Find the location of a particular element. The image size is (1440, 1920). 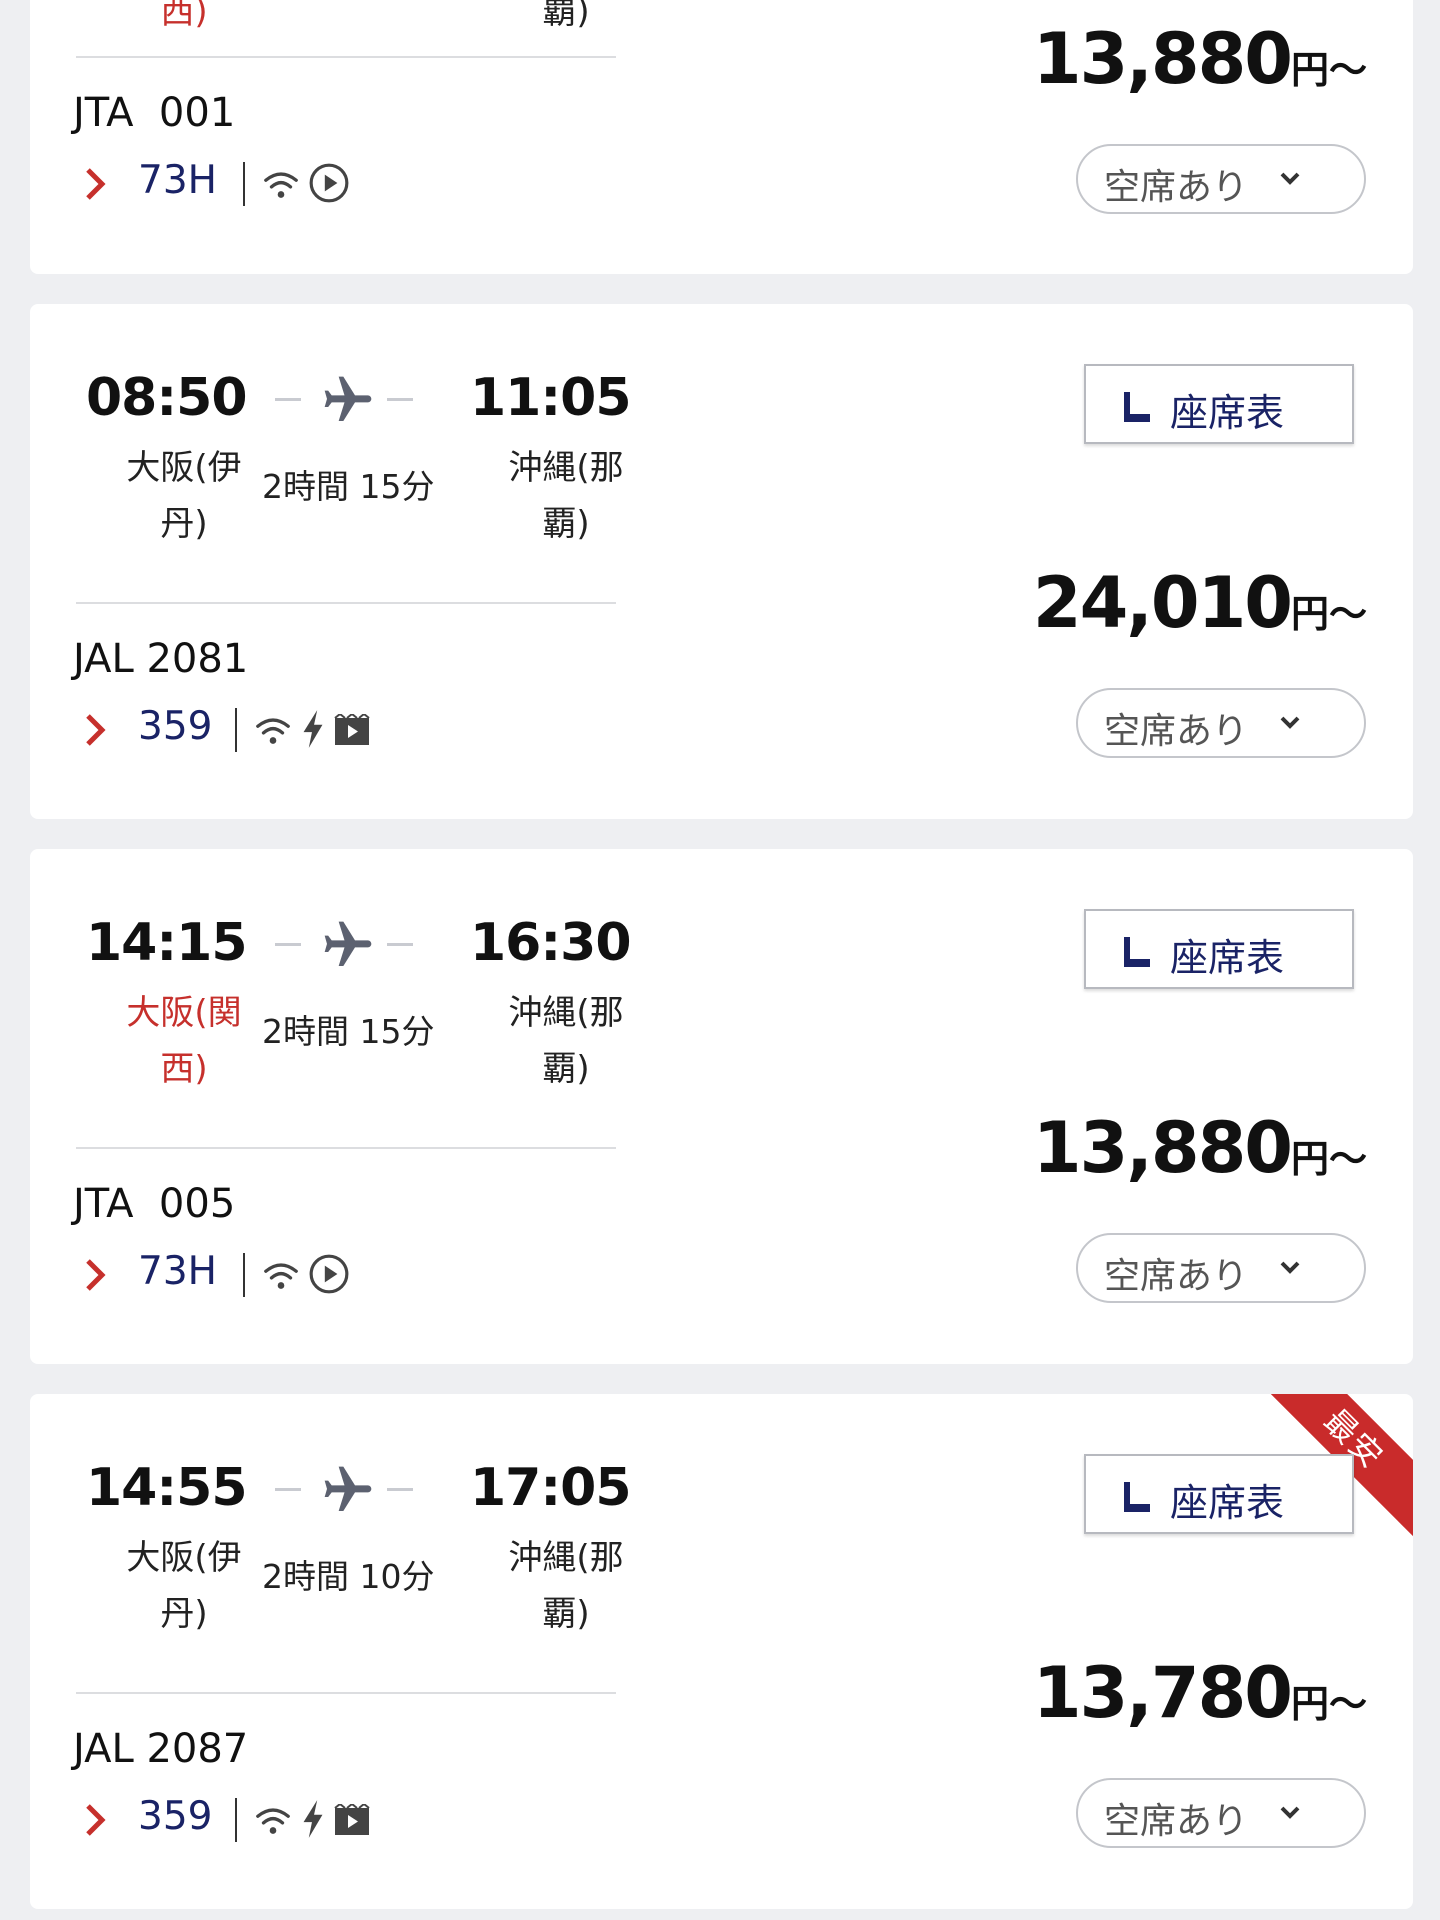

departure-city: 西) is located at coordinates (184, 16).